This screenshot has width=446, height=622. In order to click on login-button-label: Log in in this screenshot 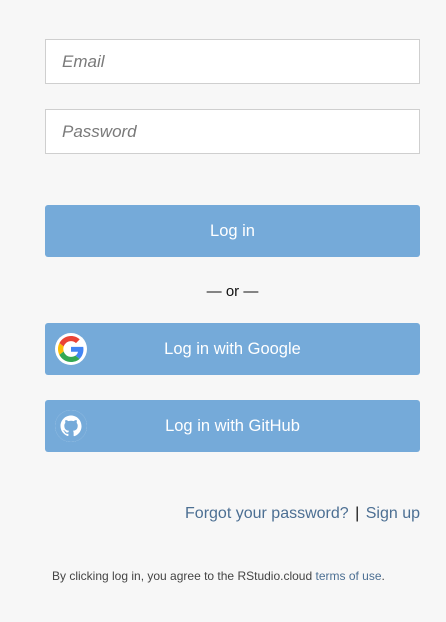, I will do `click(232, 230)`.